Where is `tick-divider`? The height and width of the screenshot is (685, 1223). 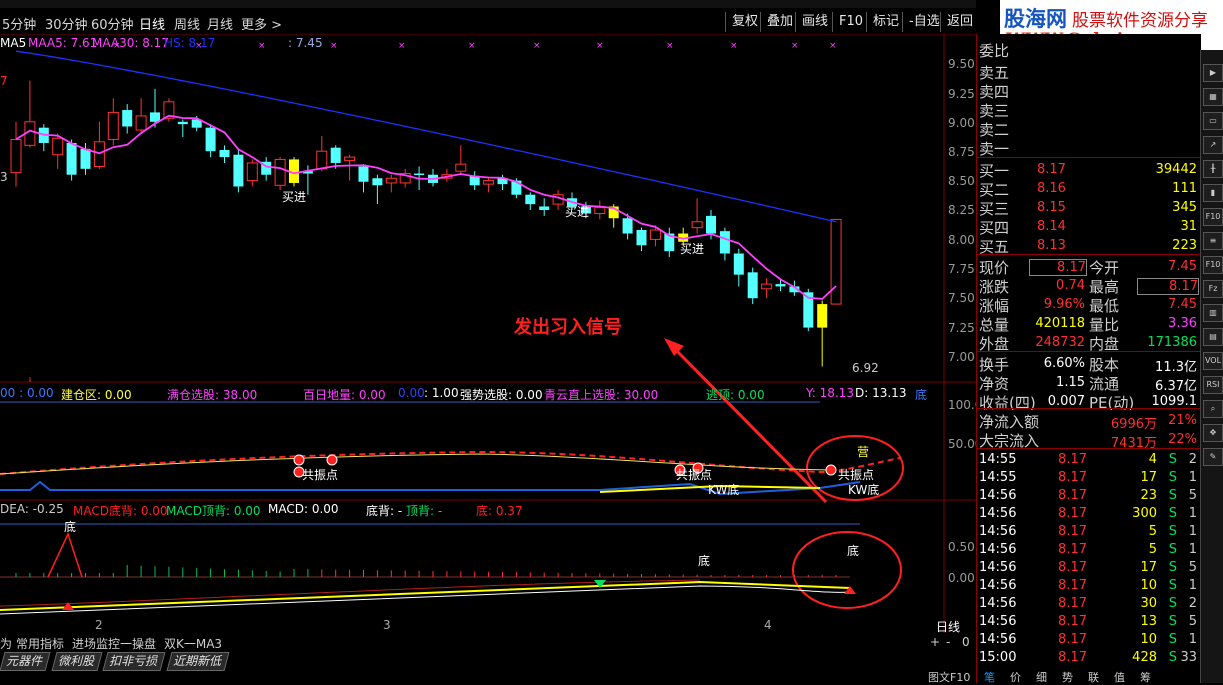
tick-divider is located at coordinates (1089, 448).